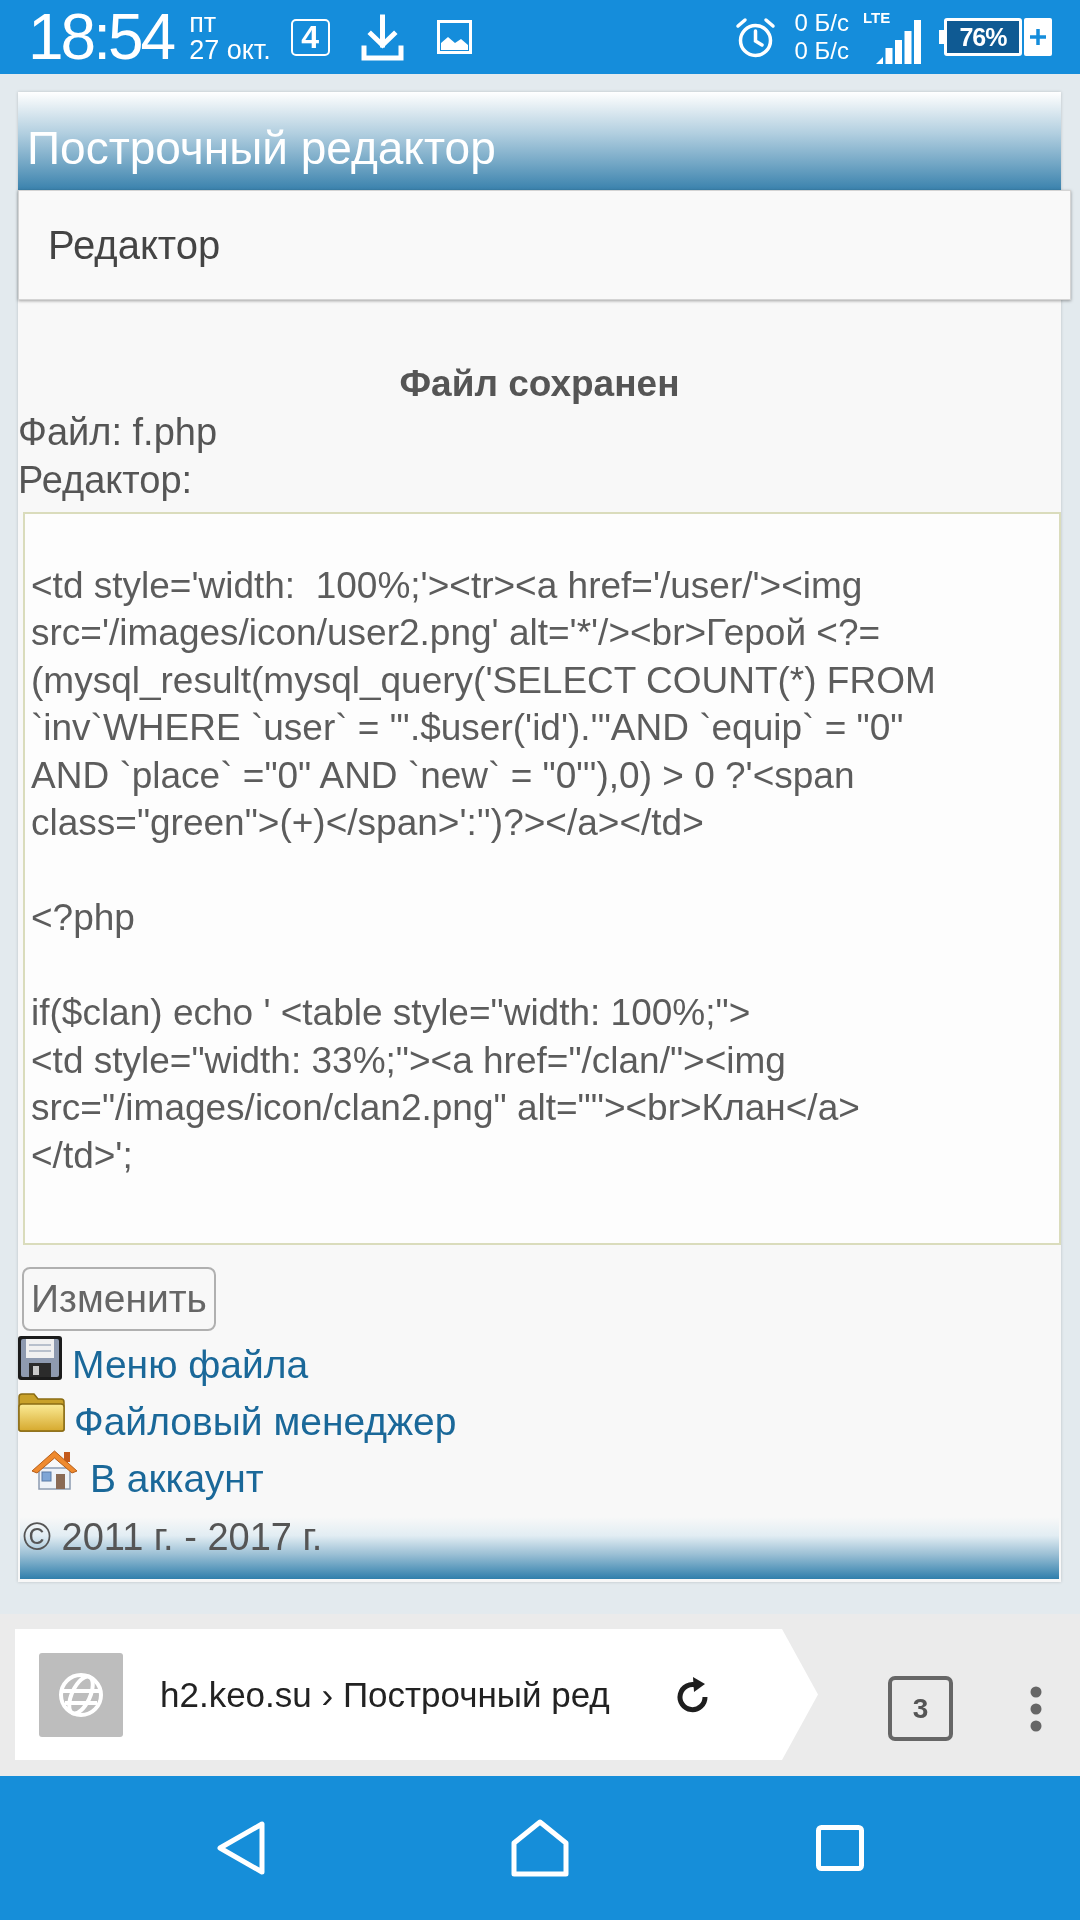 Image resolution: width=1080 pixels, height=1920 pixels. Describe the element at coordinates (134, 245) in the screenshot. I see `section-title: Редактор` at that location.